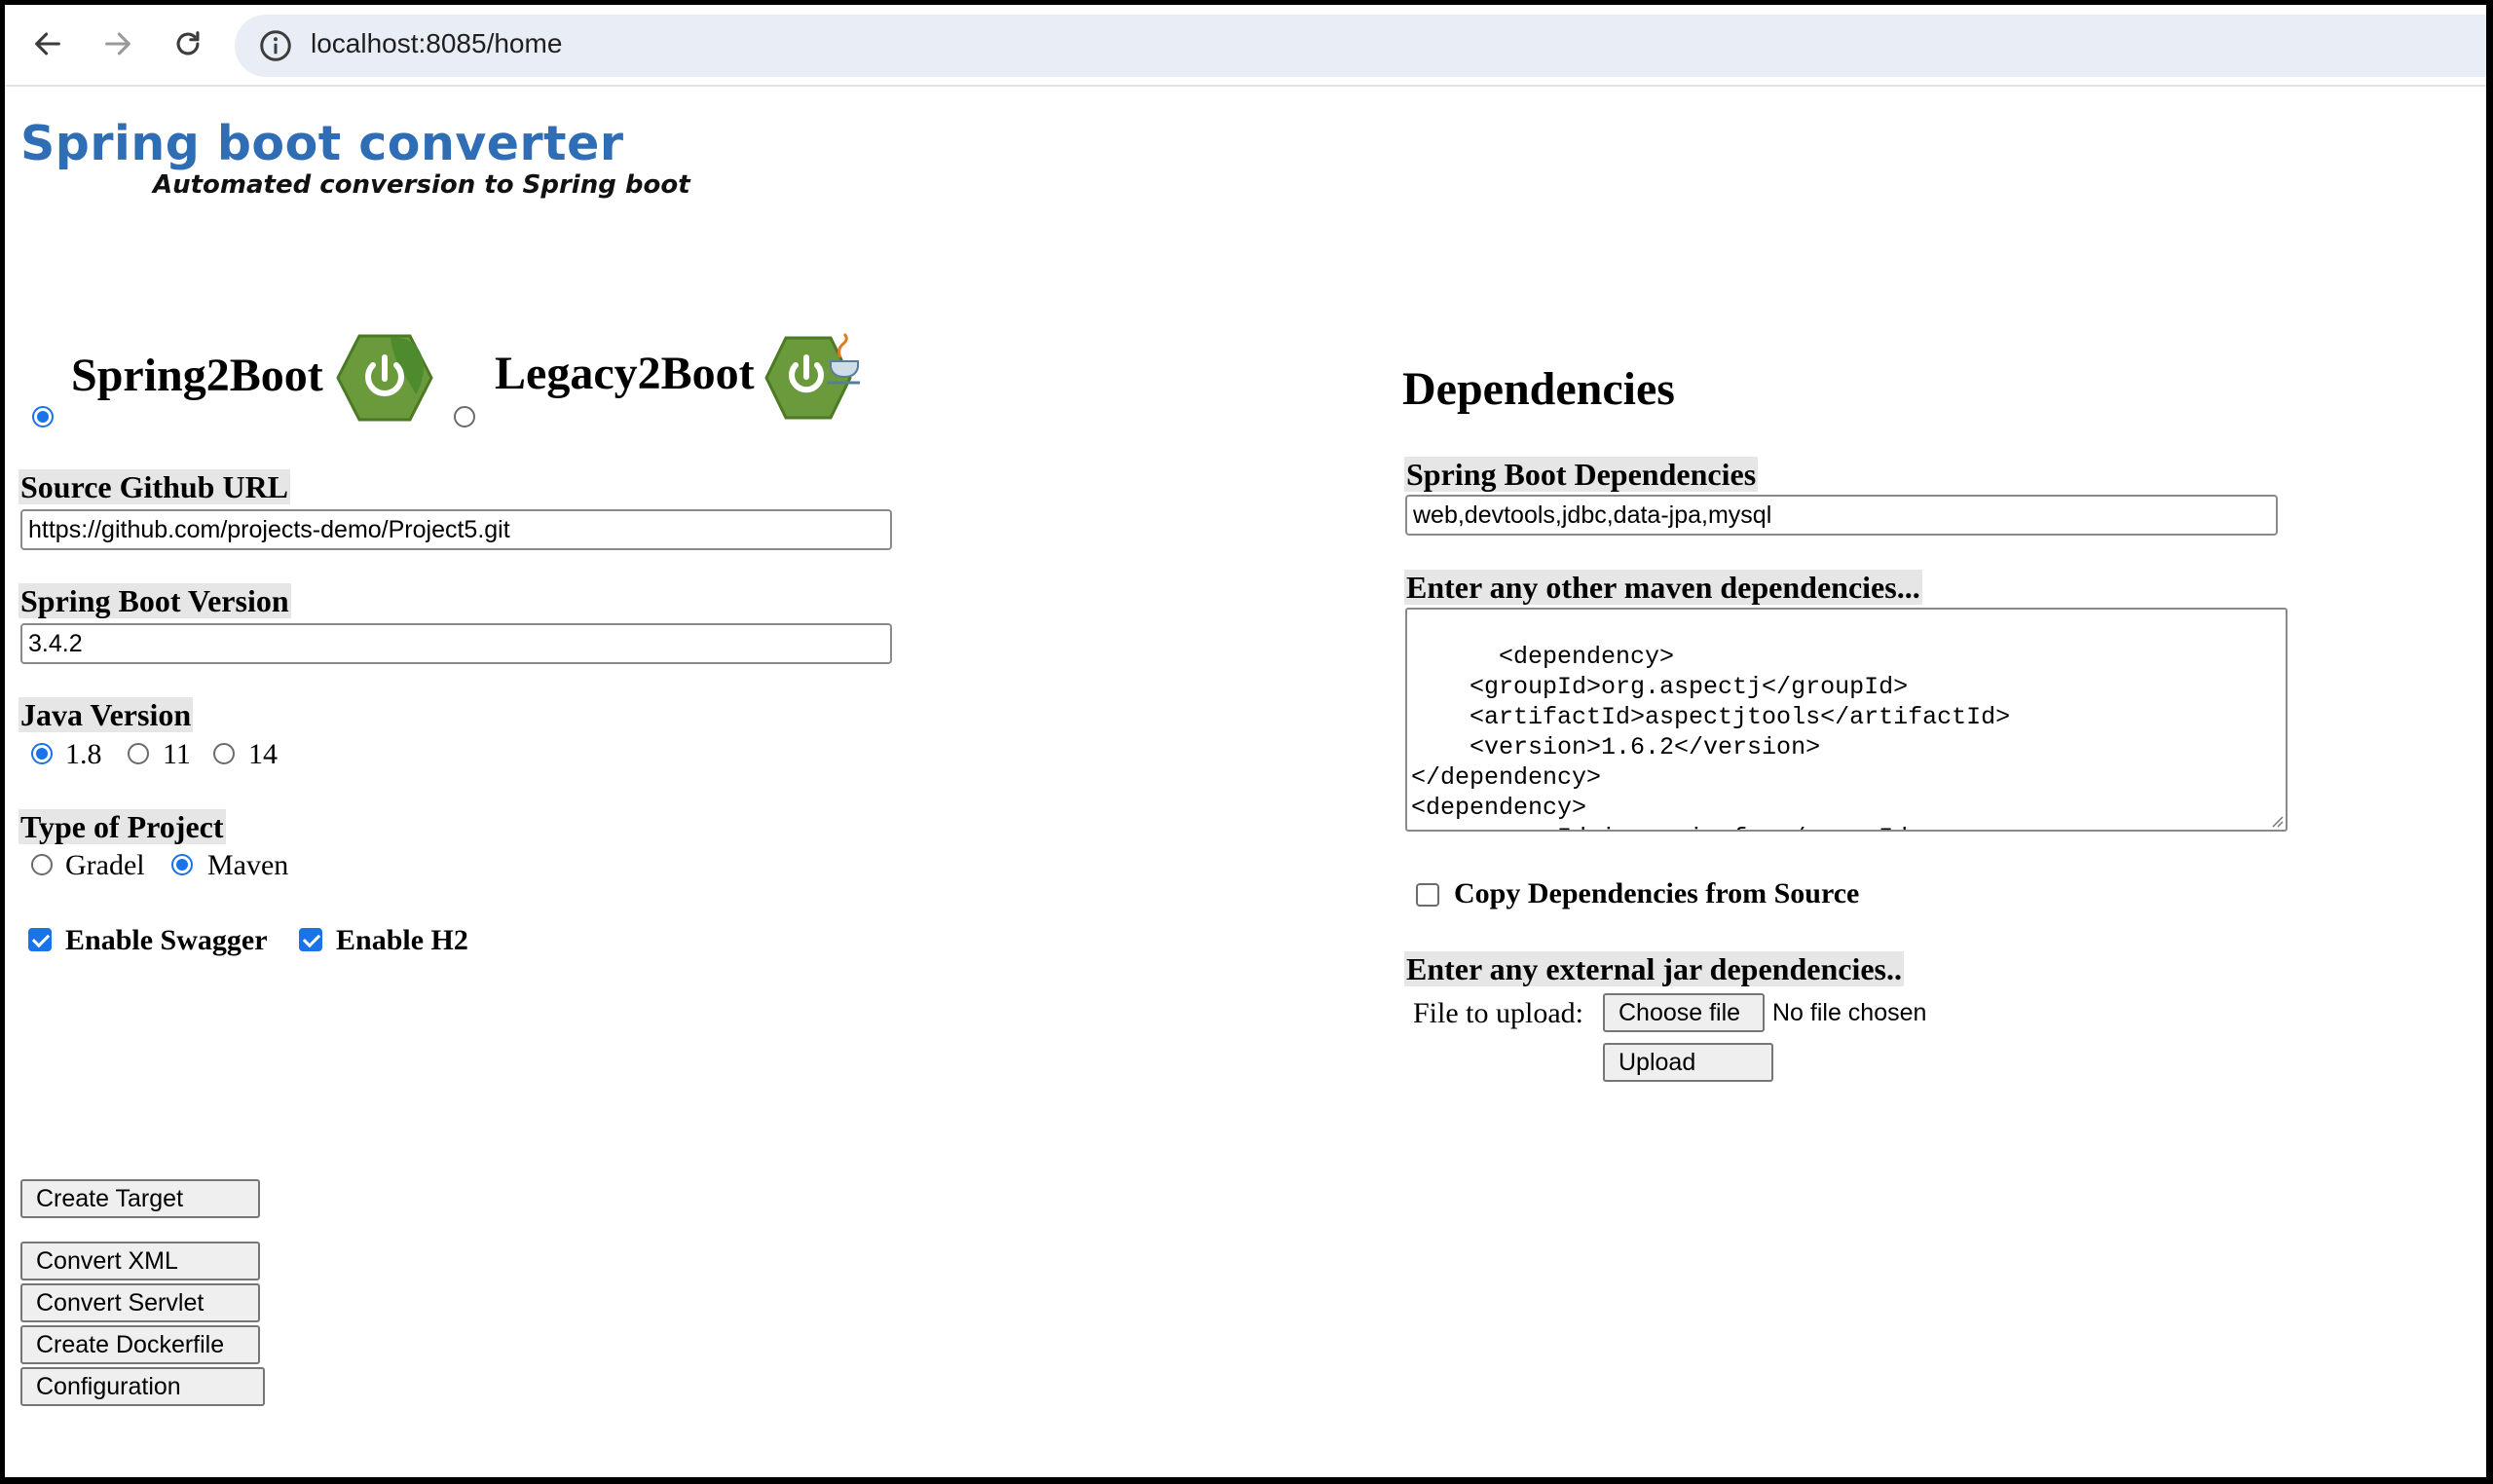  I want to click on reload-icon, so click(188, 43).